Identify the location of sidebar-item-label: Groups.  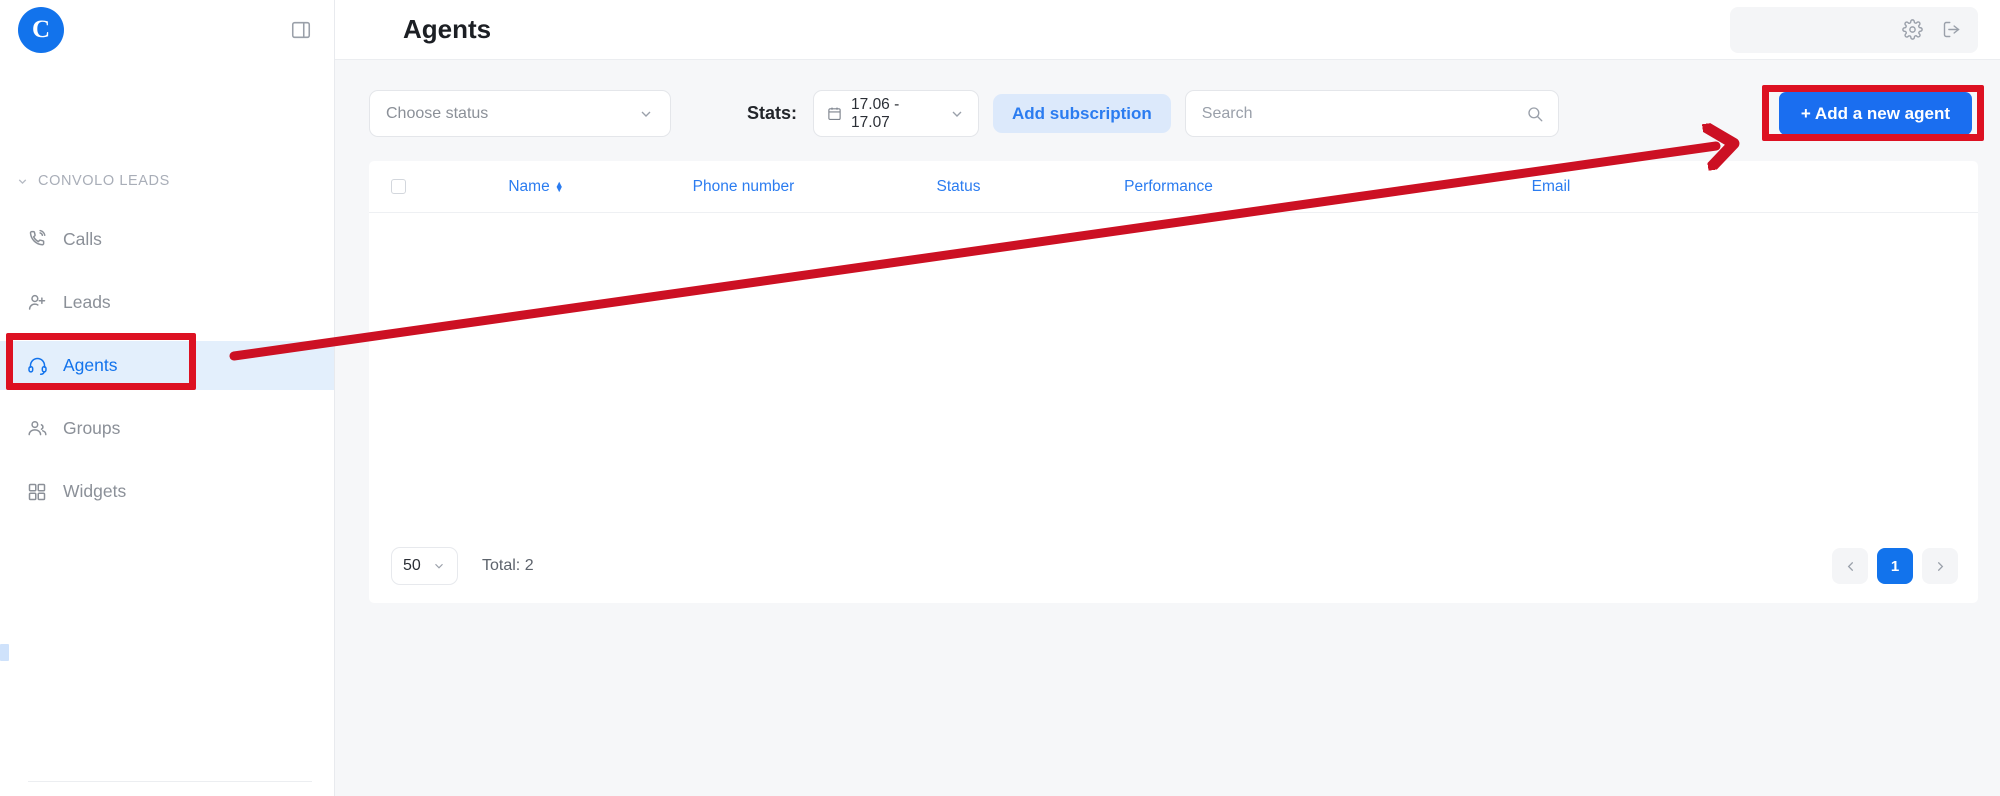
(92, 428).